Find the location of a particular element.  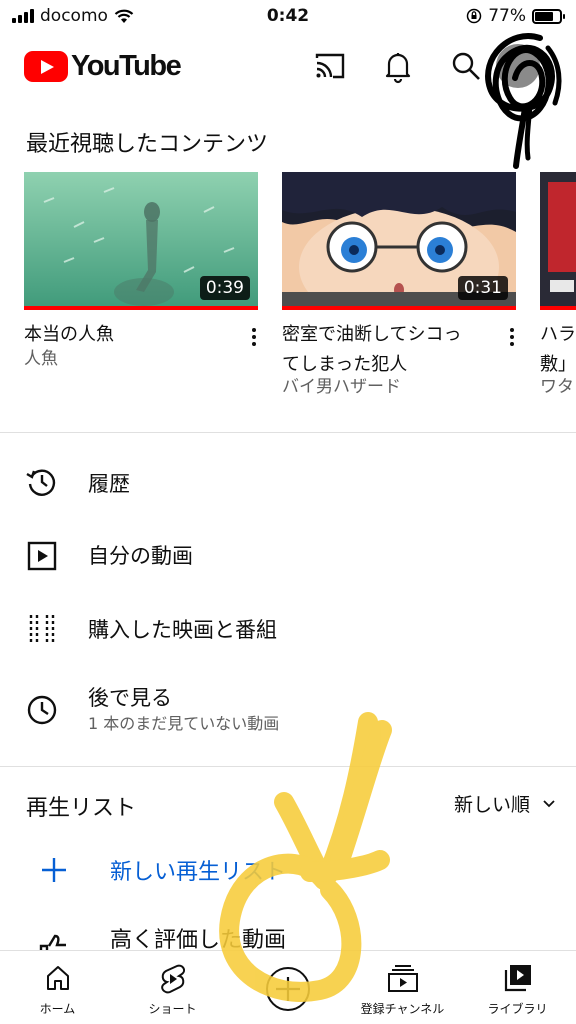

video-title: ハラ 敷」 is located at coordinates (558, 350).